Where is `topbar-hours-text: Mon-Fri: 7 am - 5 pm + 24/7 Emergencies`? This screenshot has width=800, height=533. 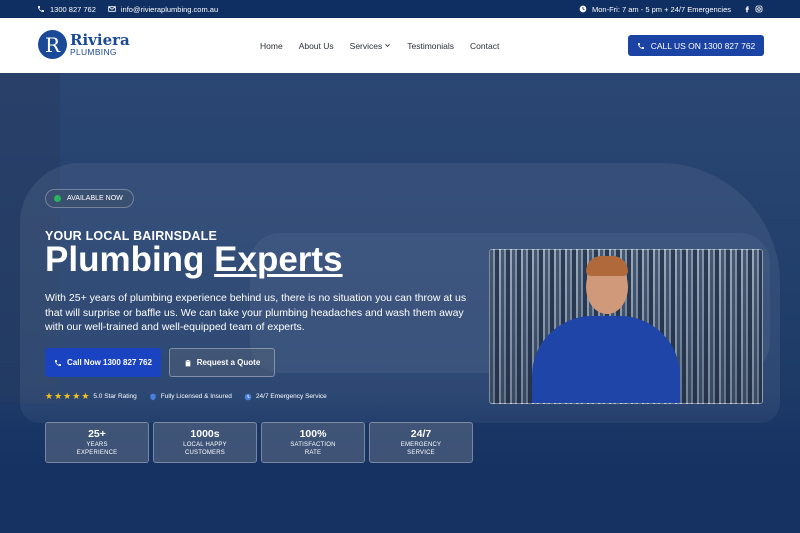 topbar-hours-text: Mon-Fri: 7 am - 5 pm + 24/7 Emergencies is located at coordinates (661, 9).